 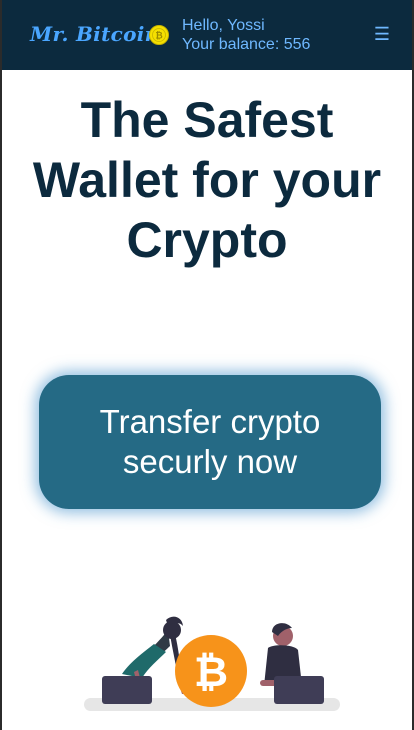 I want to click on bitcoin-illustration-icon: ₿, so click(x=211, y=671).